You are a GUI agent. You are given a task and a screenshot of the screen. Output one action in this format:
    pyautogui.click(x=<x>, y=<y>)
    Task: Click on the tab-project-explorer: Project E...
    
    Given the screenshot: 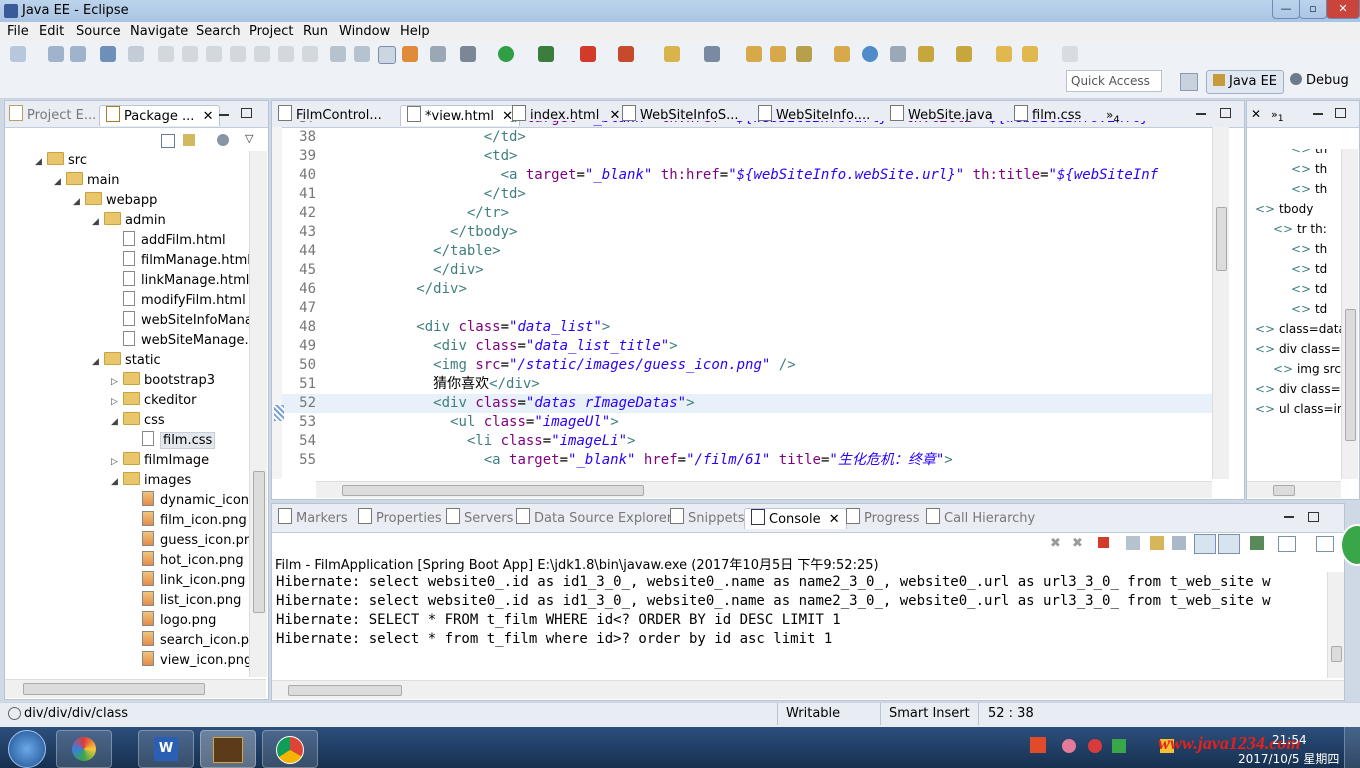 What is the action you would take?
    pyautogui.click(x=52, y=115)
    